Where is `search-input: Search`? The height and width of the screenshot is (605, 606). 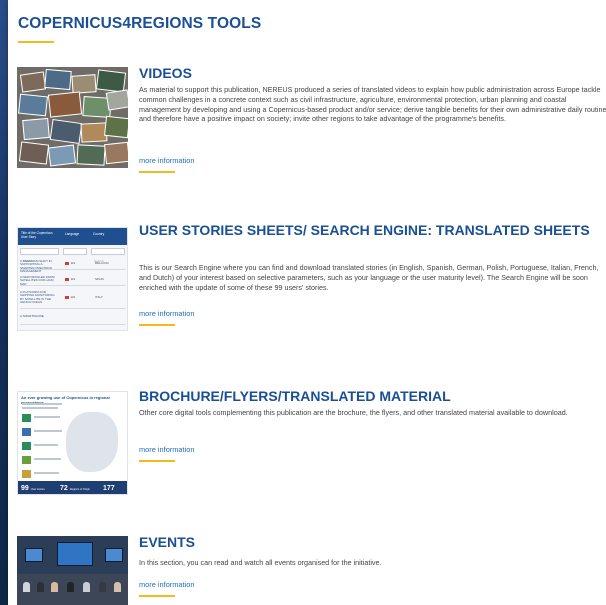
search-input: Search is located at coordinates (39, 255).